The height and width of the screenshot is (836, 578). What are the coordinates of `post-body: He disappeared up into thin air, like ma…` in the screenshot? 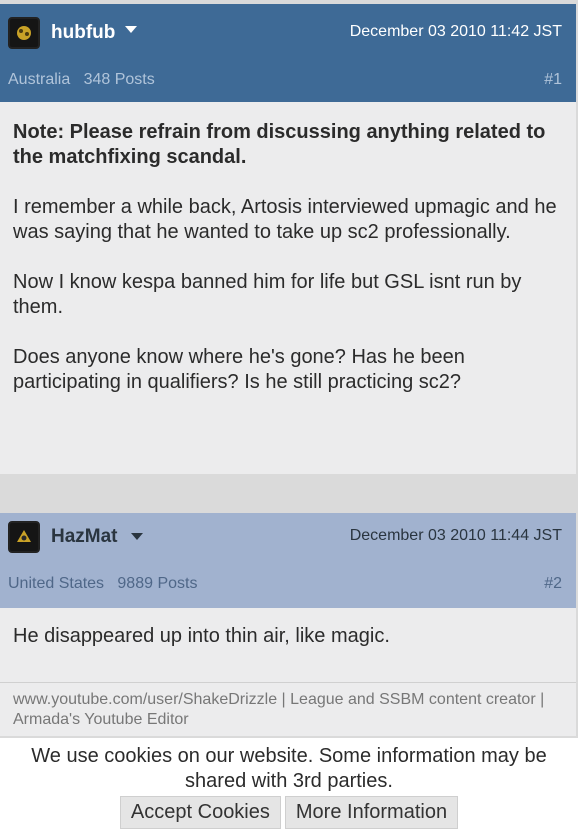 It's located at (288, 645).